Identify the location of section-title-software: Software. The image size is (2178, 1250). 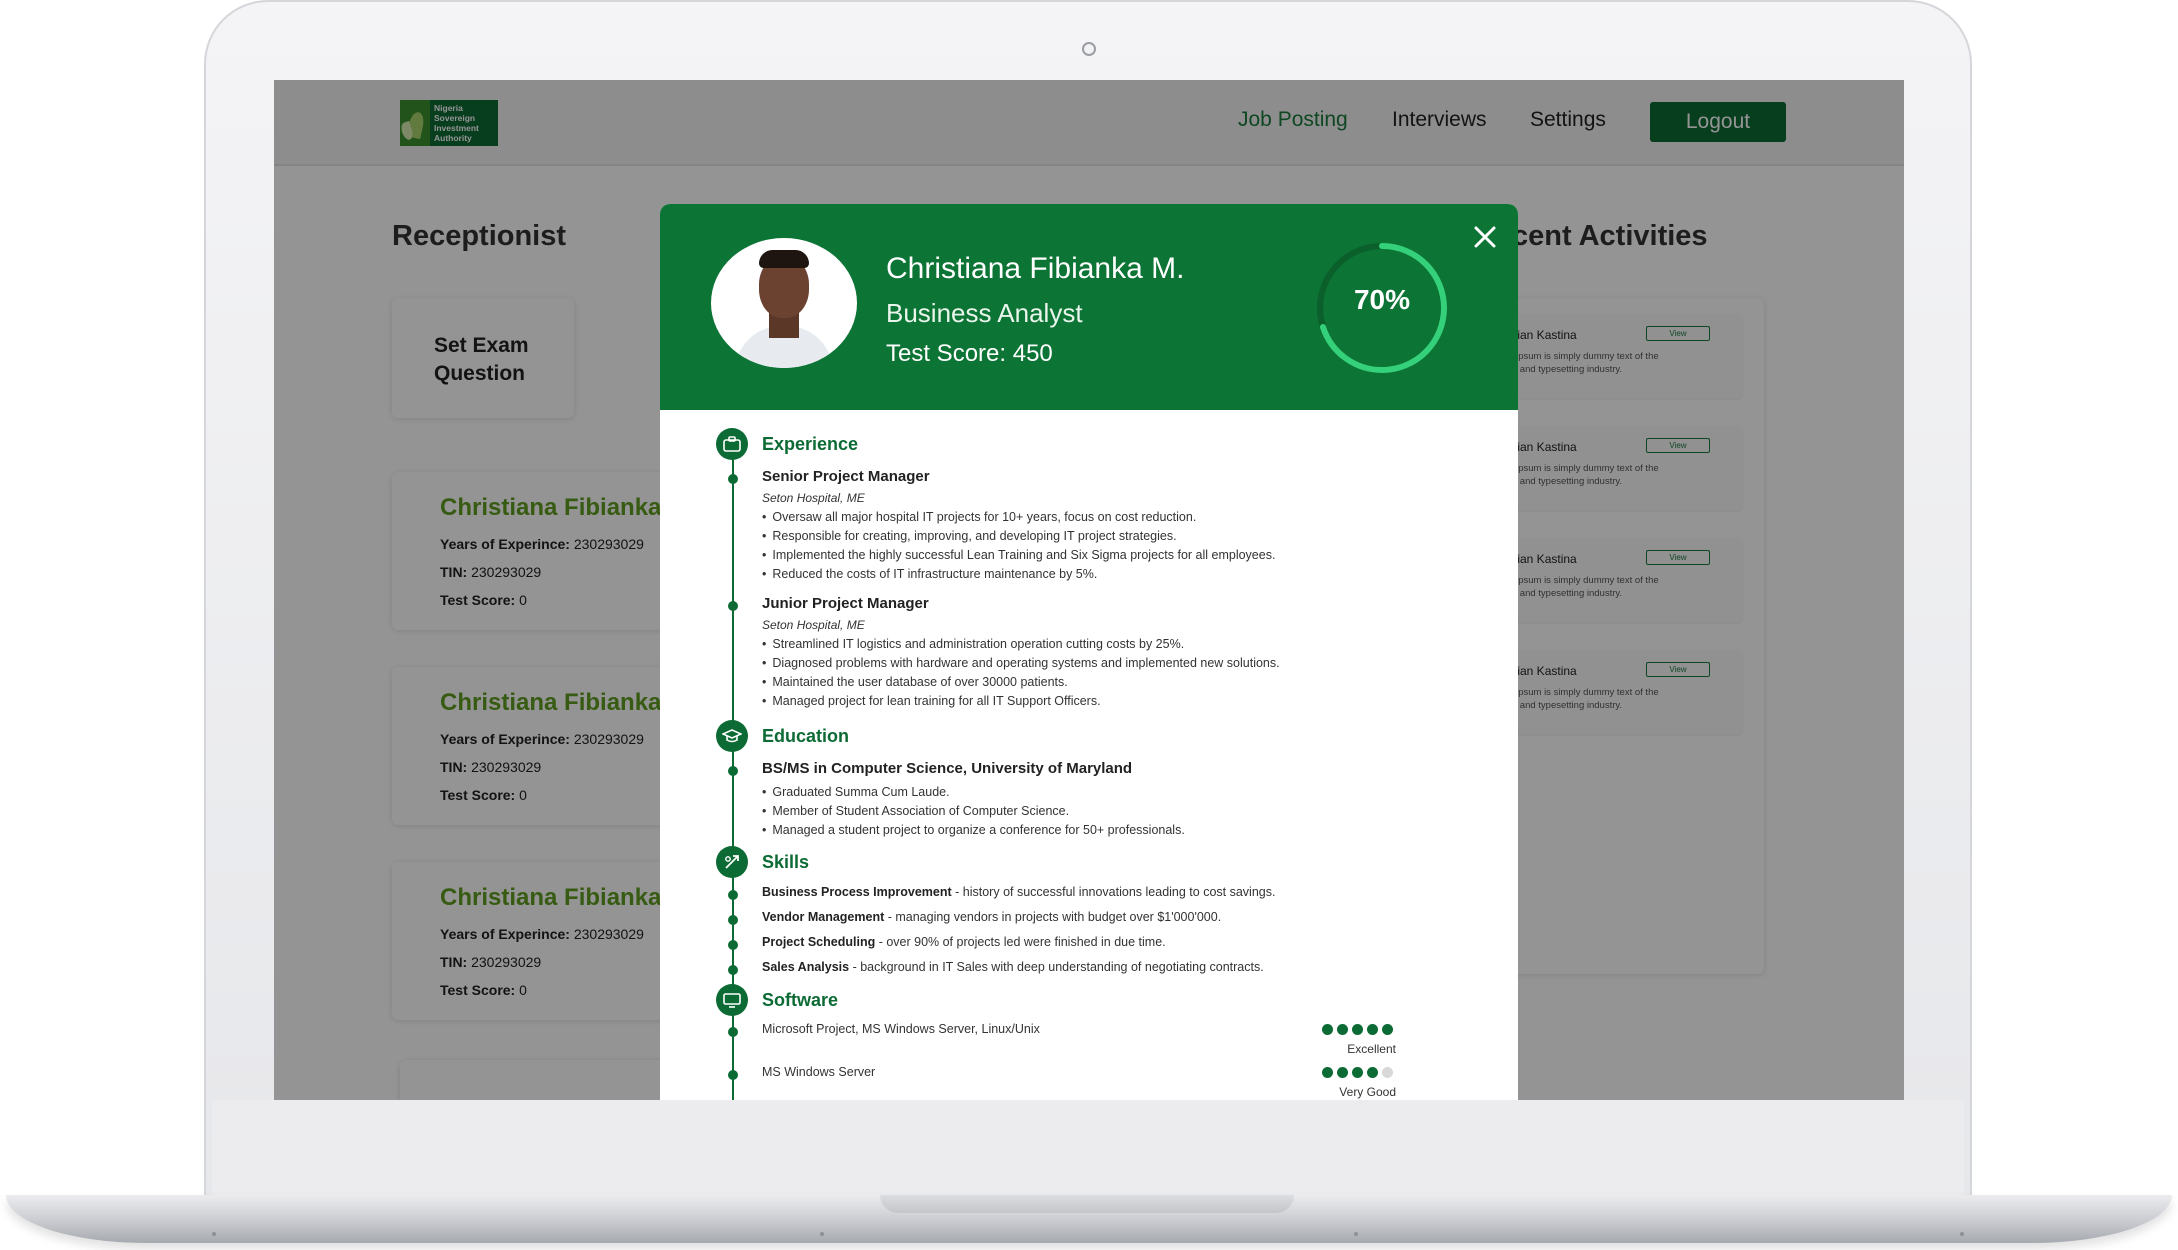
(800, 1000).